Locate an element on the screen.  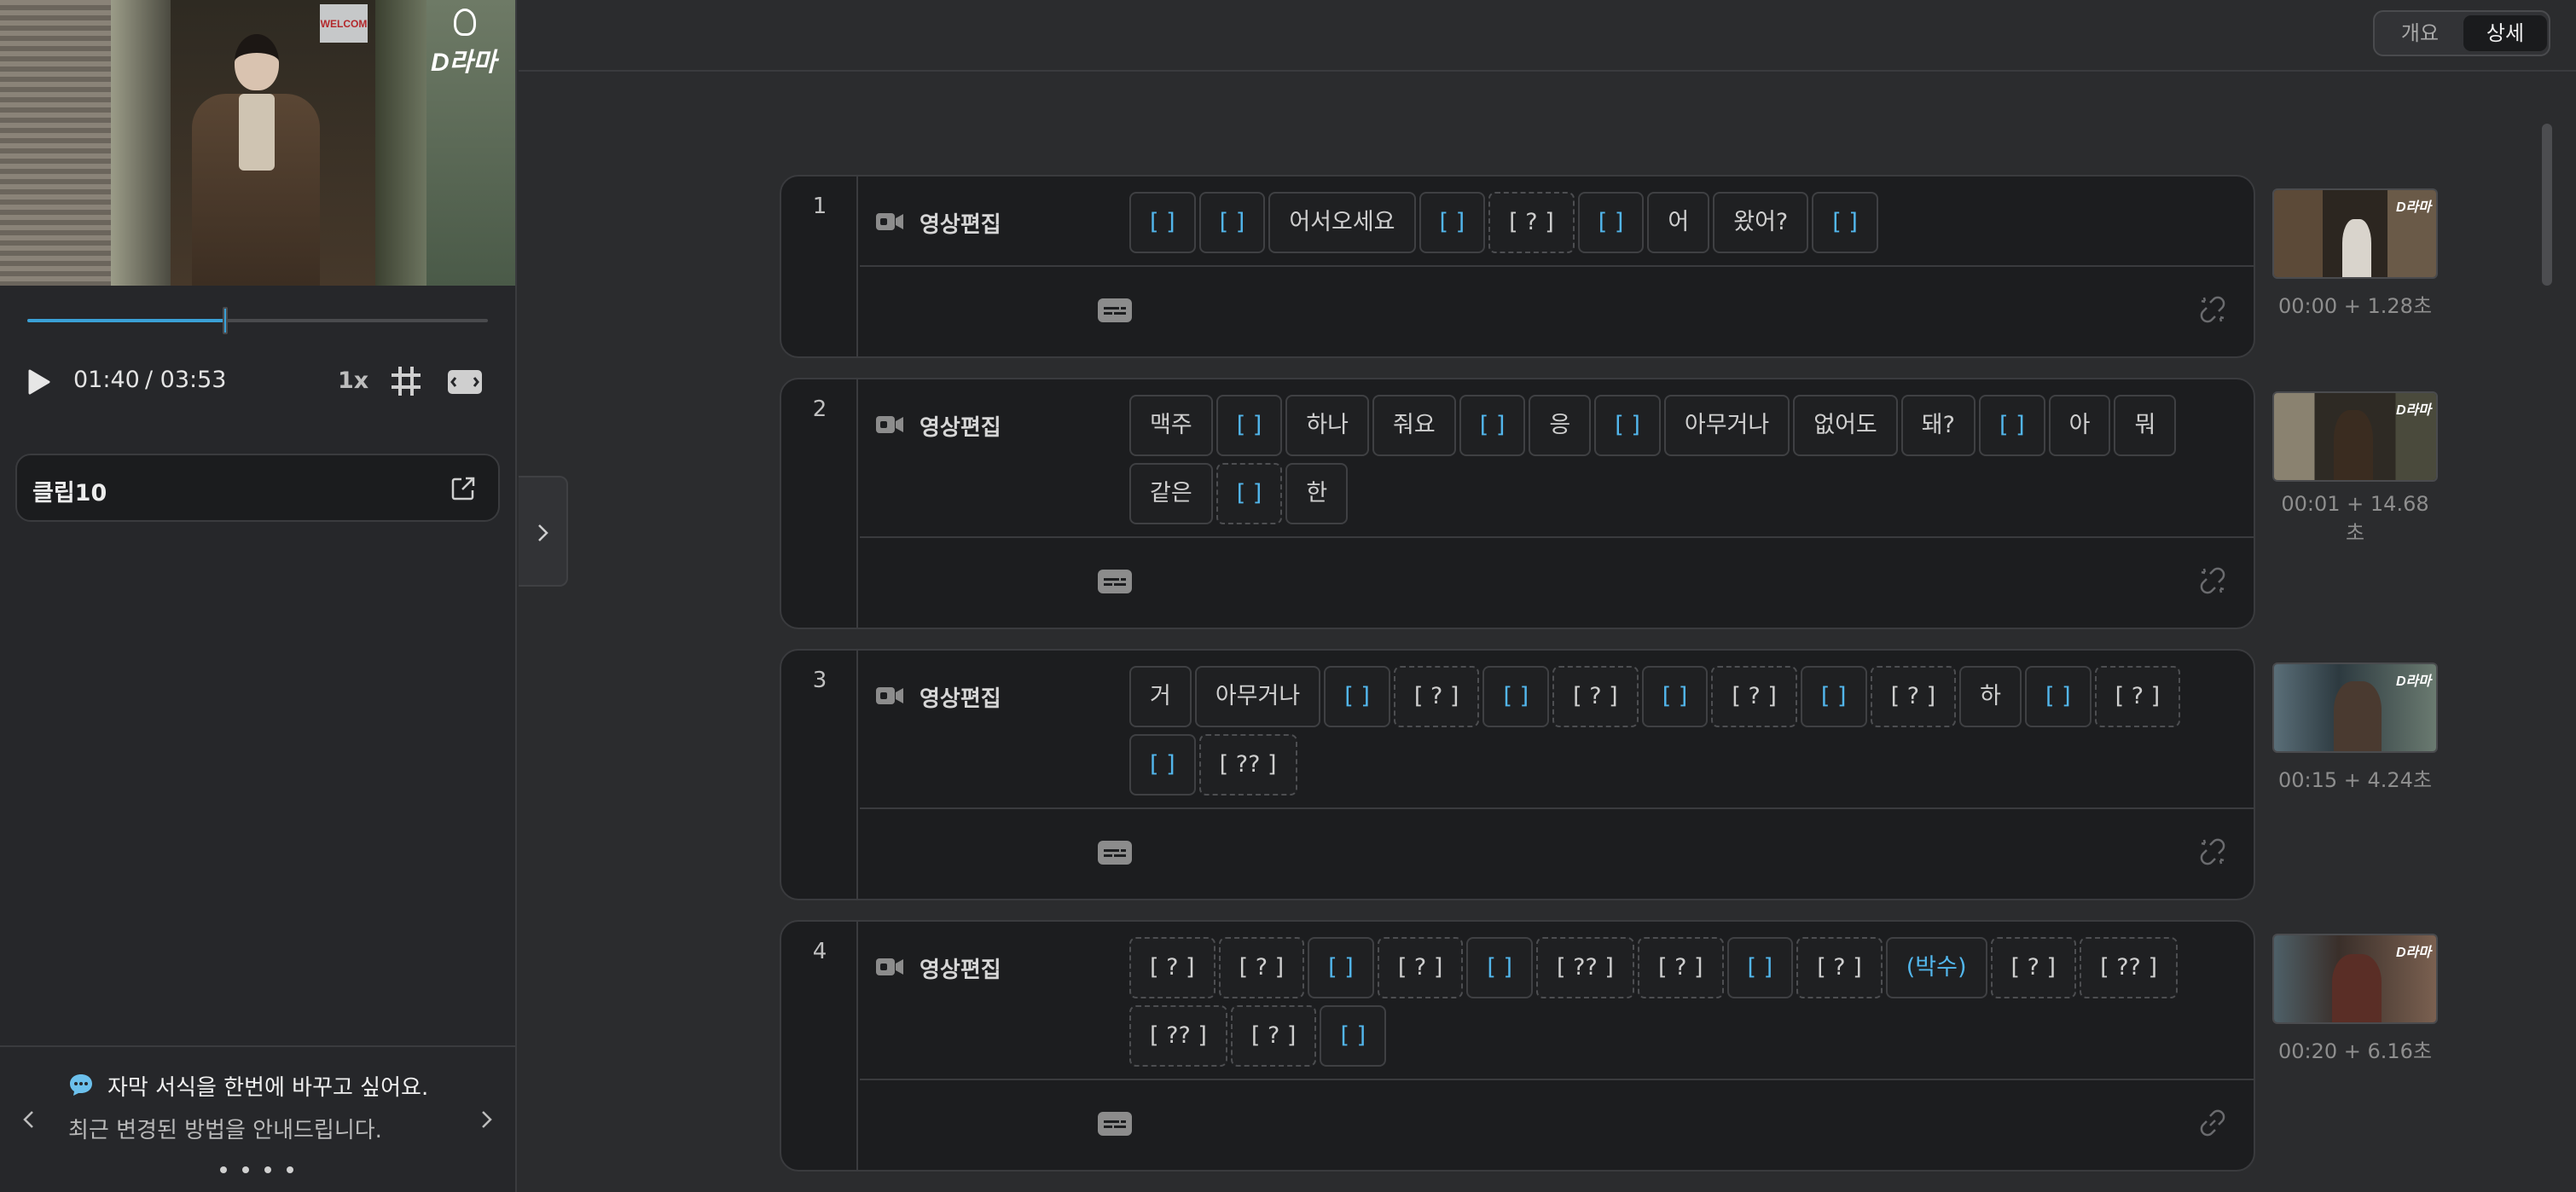
scrollbar-thumb is located at coordinates (2547, 205).